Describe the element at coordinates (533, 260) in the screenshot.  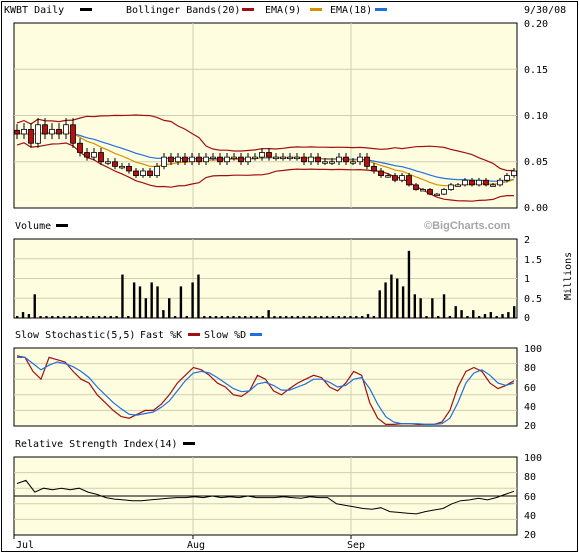
I see `volume-tick: 1.5` at that location.